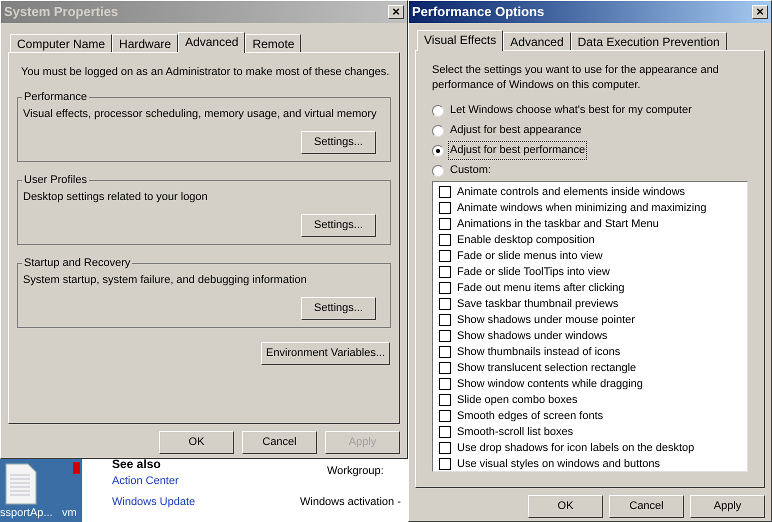  What do you see at coordinates (546, 368) in the screenshot?
I see `checkbox-label: Show translucent selection rectangle` at bounding box center [546, 368].